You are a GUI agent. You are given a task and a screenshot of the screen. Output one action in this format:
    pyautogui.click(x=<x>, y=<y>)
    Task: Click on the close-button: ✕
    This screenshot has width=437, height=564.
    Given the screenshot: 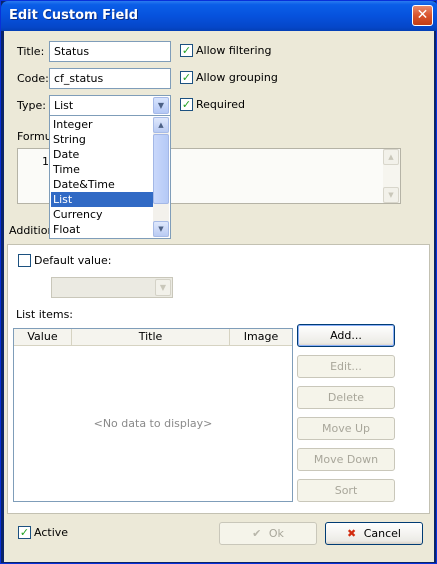 What is the action you would take?
    pyautogui.click(x=422, y=15)
    